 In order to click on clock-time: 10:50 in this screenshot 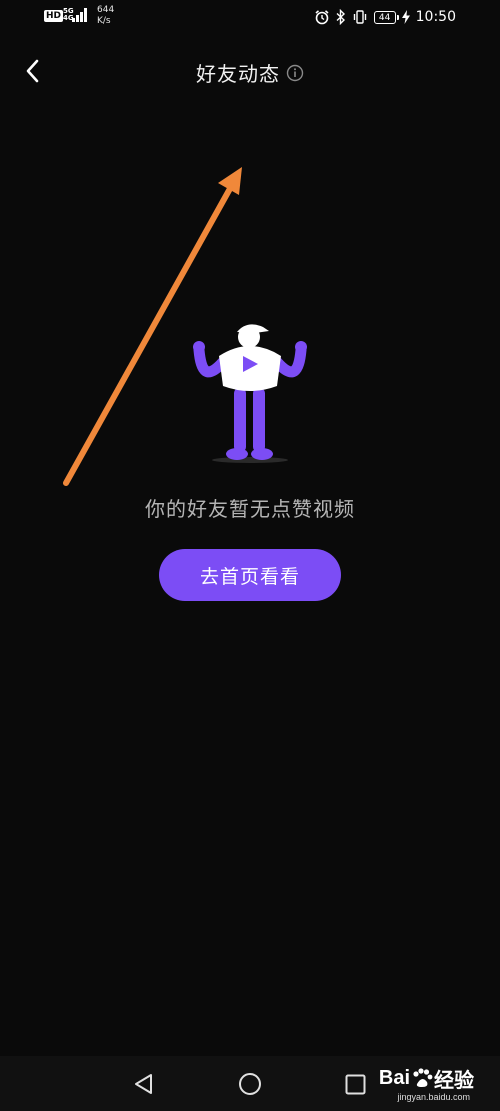, I will do `click(435, 17)`.